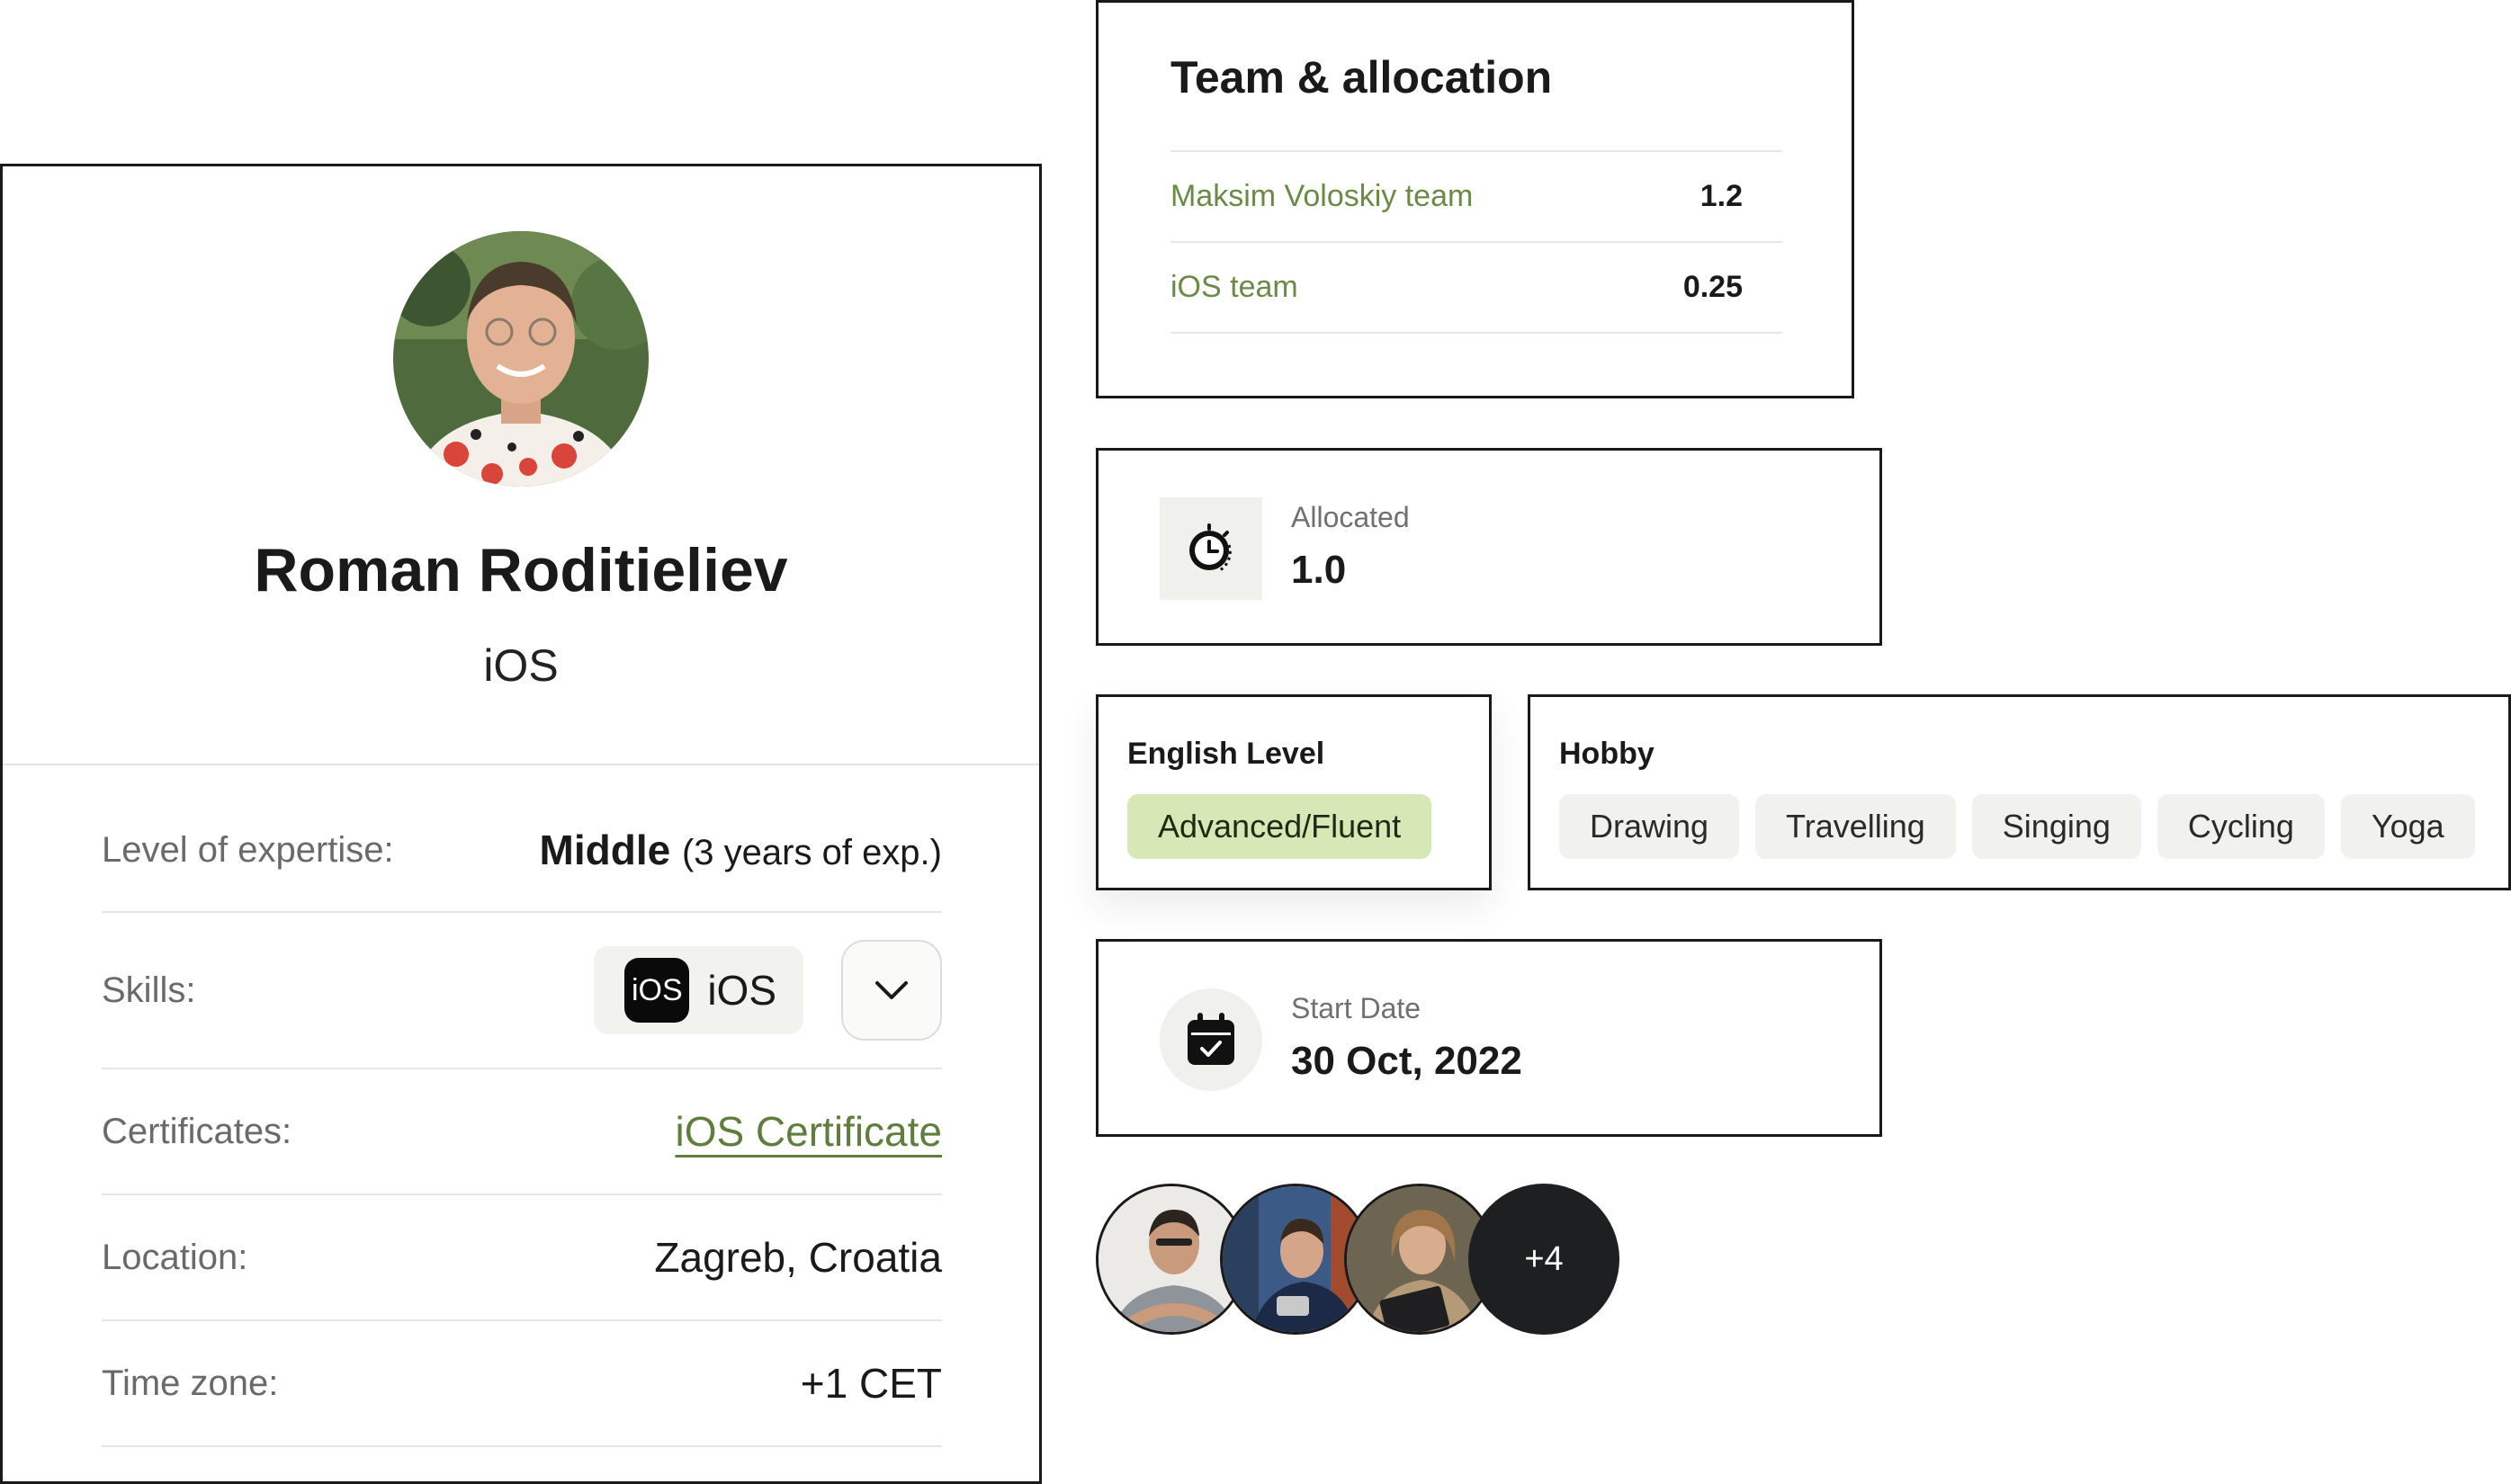 Image resolution: width=2511 pixels, height=1484 pixels. Describe the element at coordinates (1356, 1008) in the screenshot. I see `start-date-label: Start Date` at that location.